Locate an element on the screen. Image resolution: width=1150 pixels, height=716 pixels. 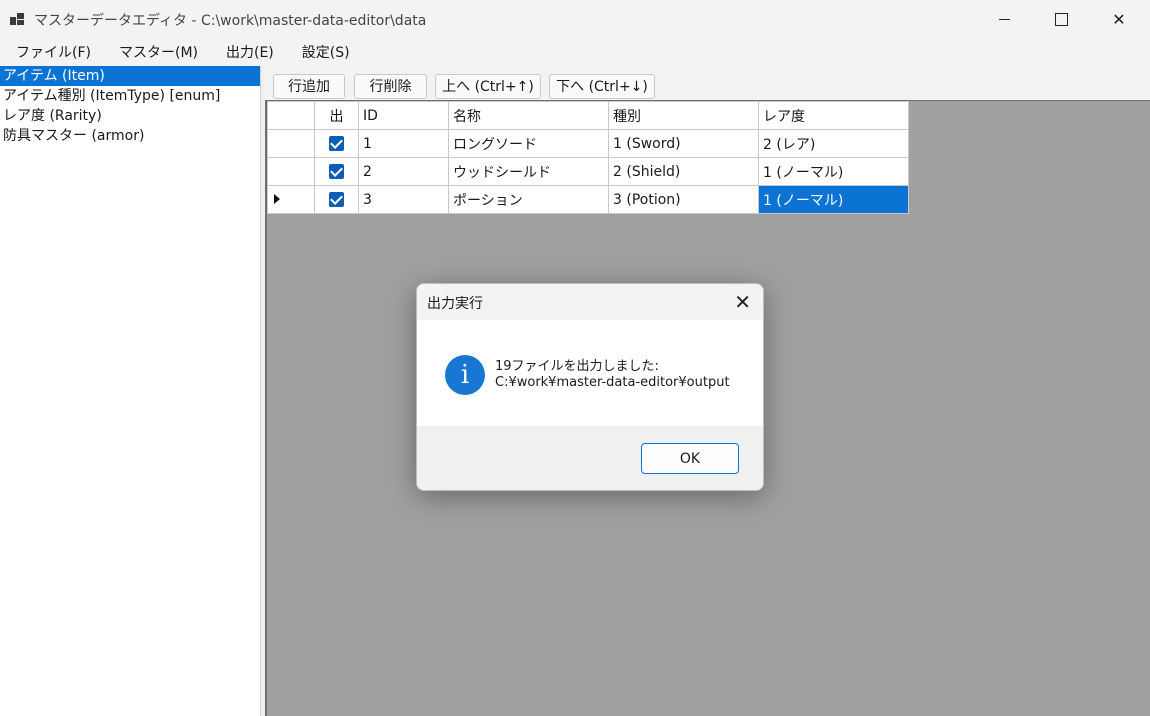
menu-master: マスター(M) is located at coordinates (158, 53).